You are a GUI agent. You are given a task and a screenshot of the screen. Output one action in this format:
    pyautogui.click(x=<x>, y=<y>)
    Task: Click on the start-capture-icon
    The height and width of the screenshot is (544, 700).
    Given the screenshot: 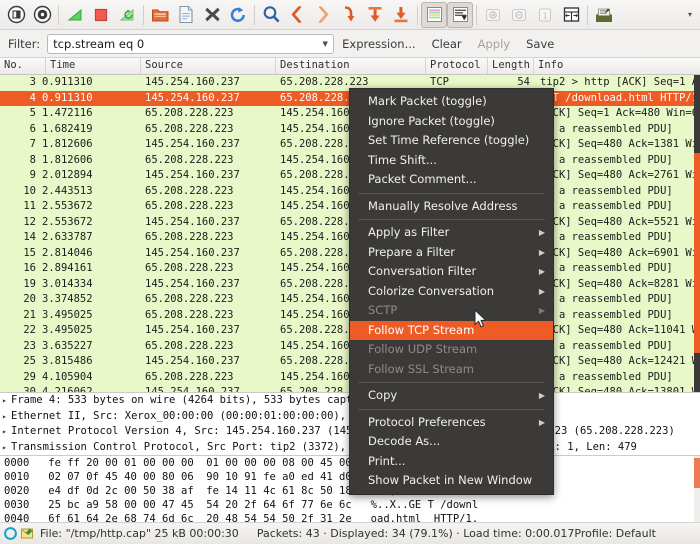 What is the action you would take?
    pyautogui.click(x=75, y=15)
    